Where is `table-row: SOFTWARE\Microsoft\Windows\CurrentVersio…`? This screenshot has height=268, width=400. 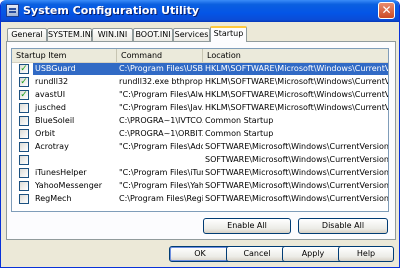
table-row: SOFTWARE\Microsoft\Windows\CurrentVersio… is located at coordinates (200, 160).